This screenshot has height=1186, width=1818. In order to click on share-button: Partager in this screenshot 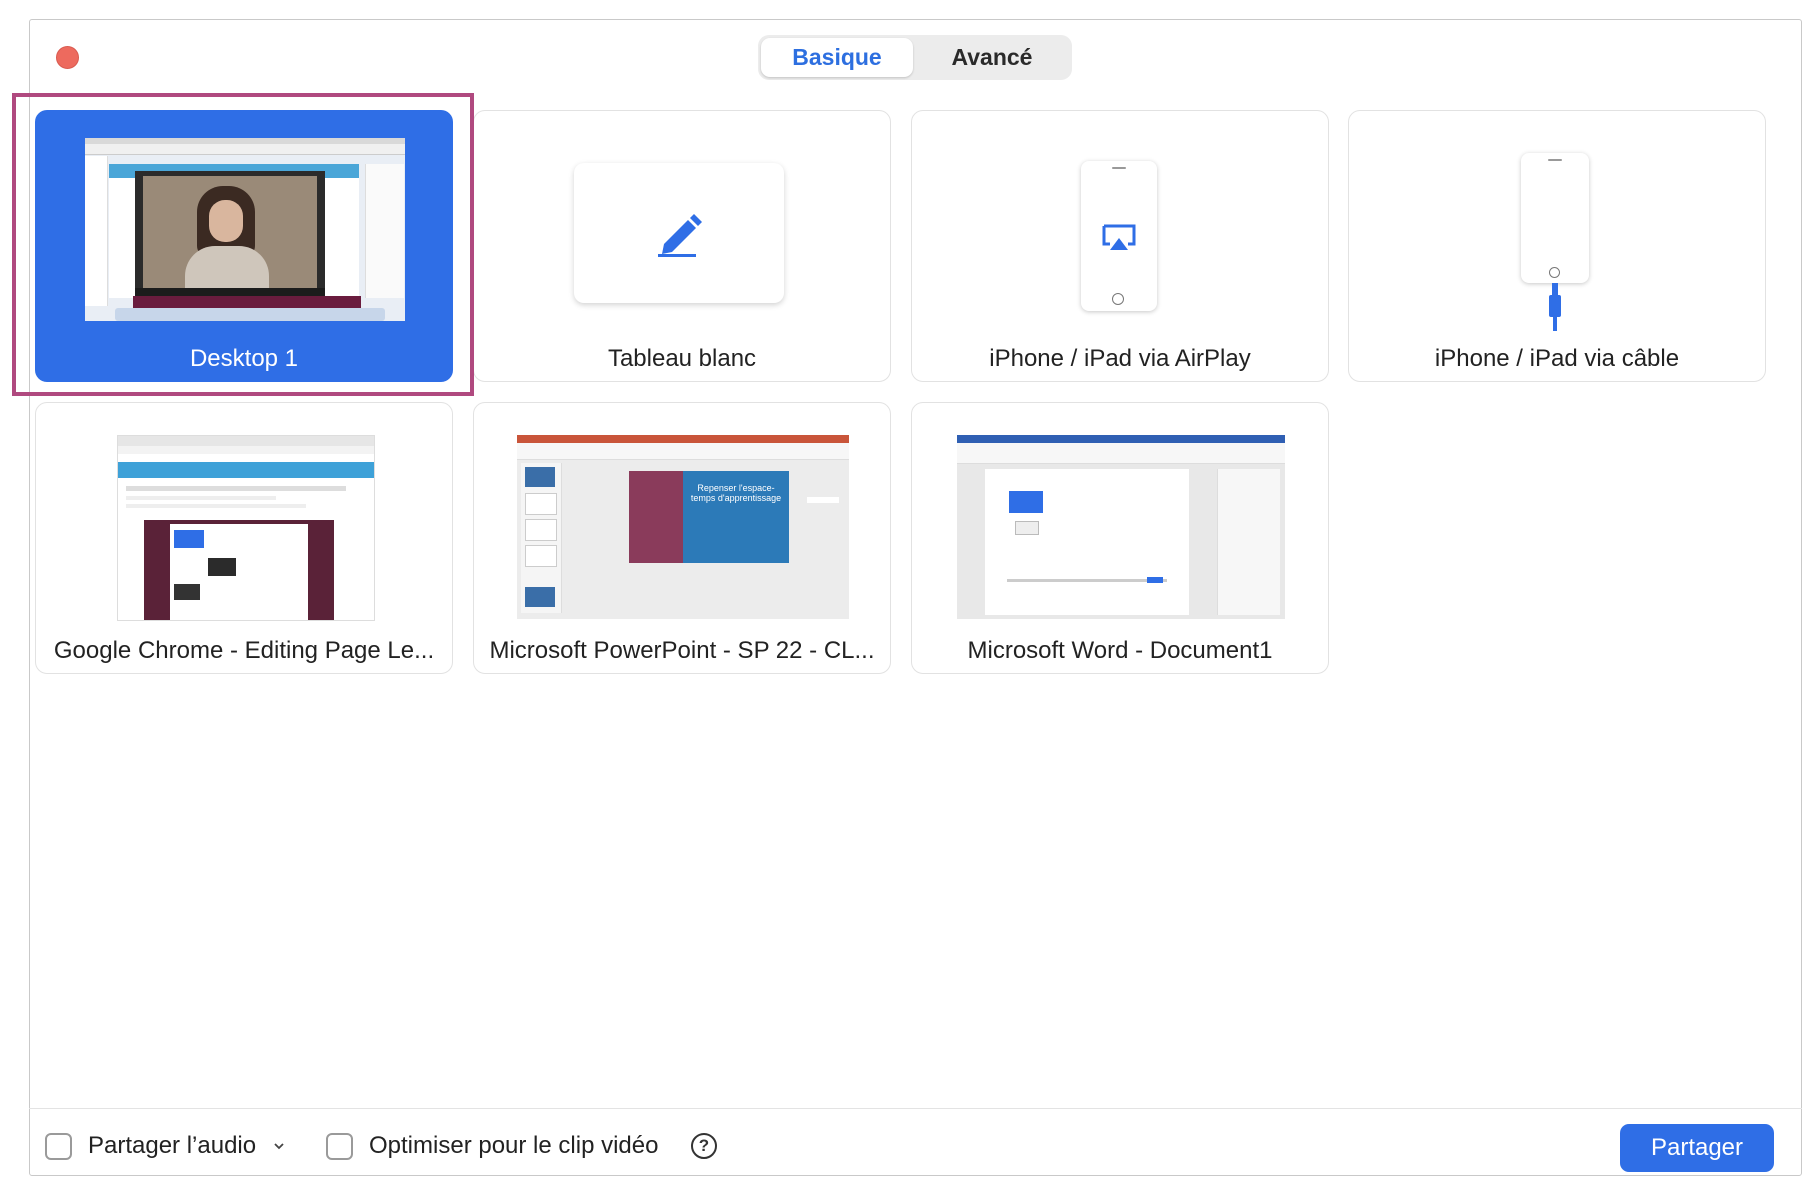, I will do `click(1697, 1148)`.